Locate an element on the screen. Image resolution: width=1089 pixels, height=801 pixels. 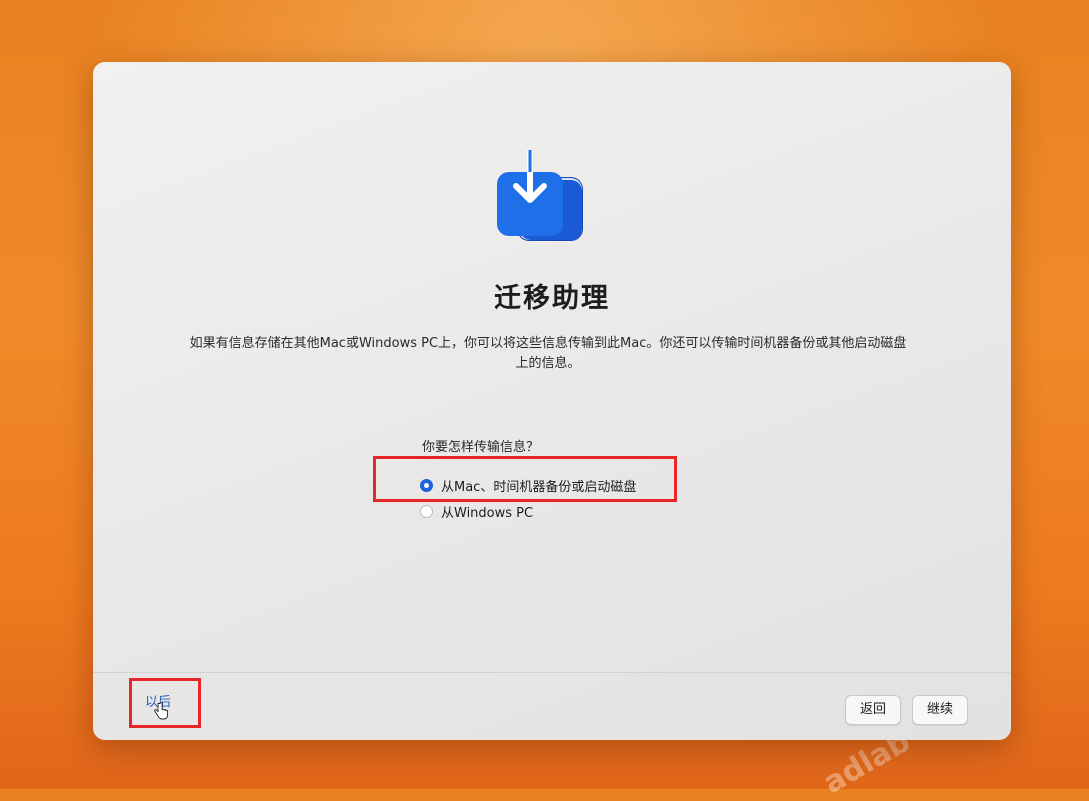
transfer-question: 你要怎样传输信息？ is located at coordinates (481, 447).